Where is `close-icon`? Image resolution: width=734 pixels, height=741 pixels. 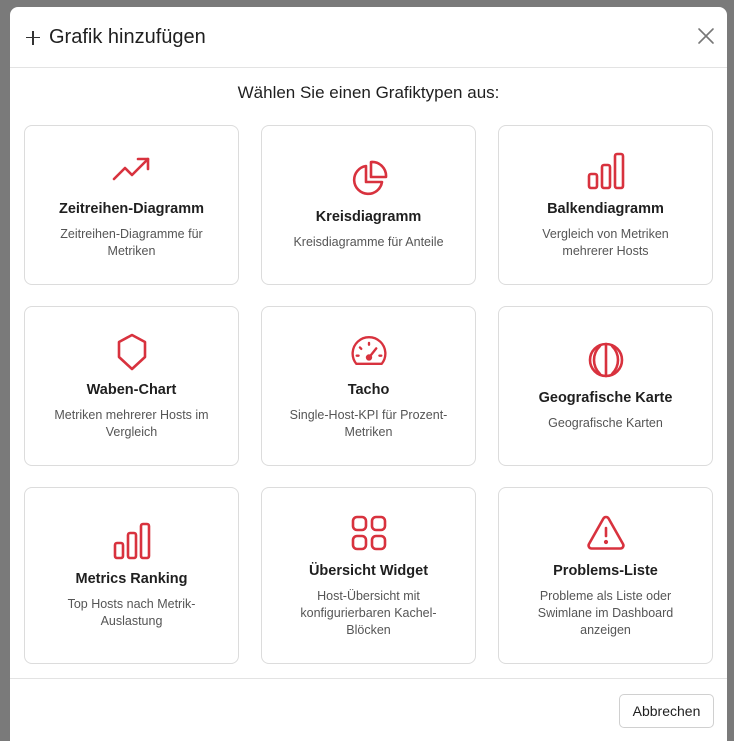 close-icon is located at coordinates (706, 36).